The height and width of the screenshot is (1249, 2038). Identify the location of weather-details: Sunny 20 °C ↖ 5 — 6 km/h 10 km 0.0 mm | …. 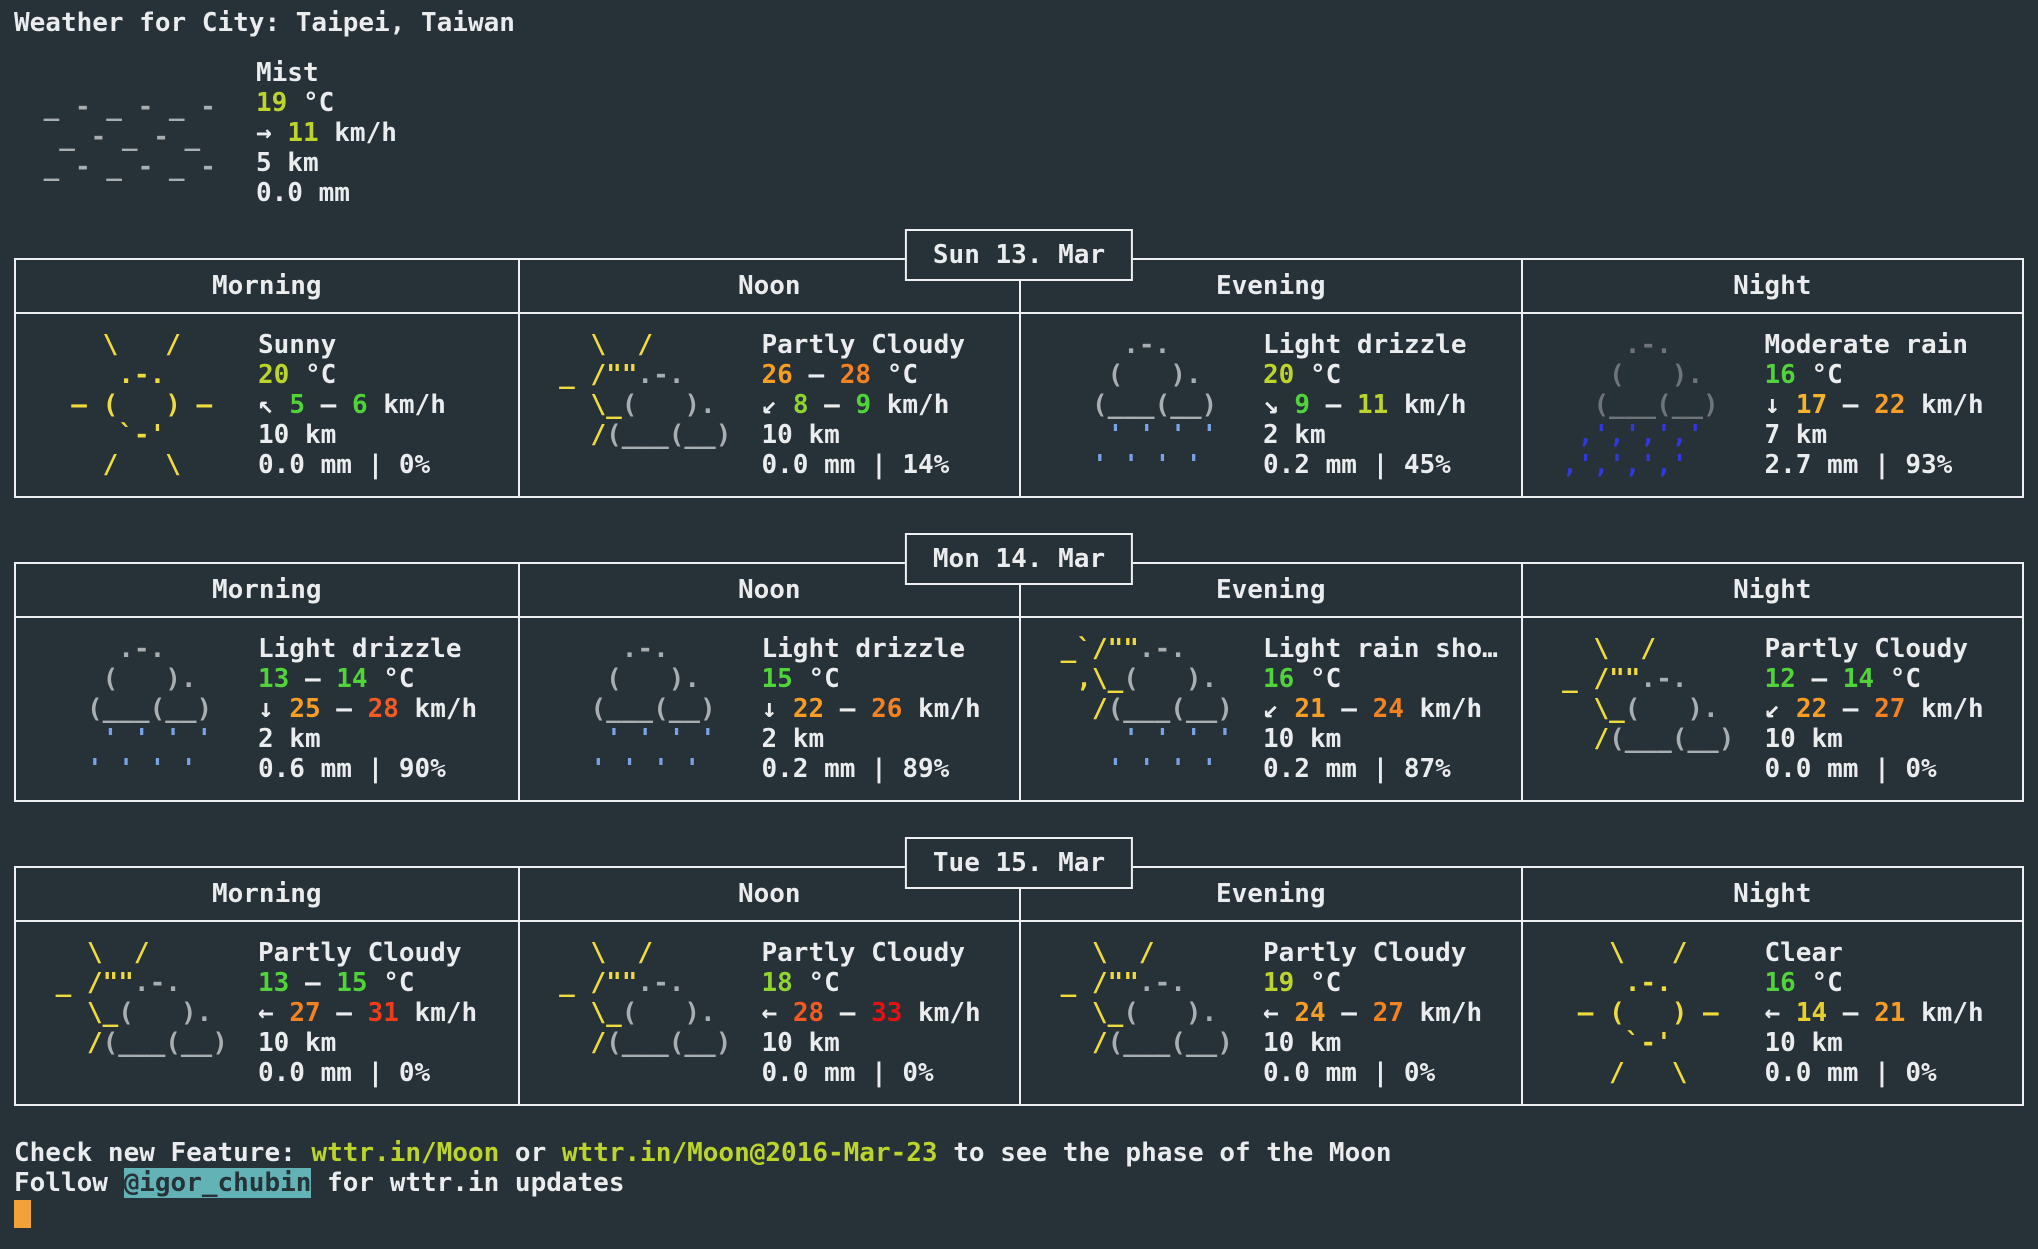
(352, 405).